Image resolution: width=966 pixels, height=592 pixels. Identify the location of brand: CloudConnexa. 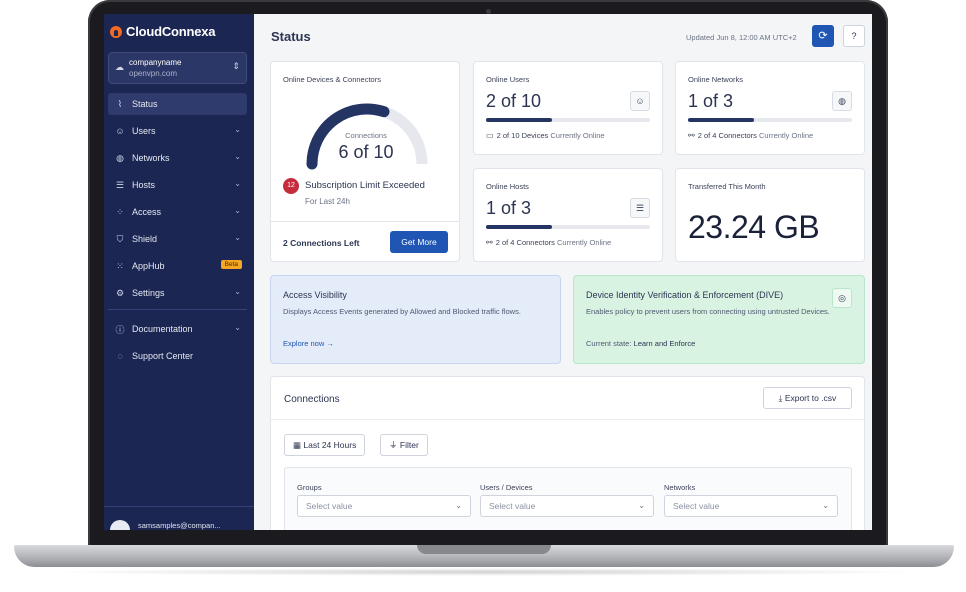
(163, 31).